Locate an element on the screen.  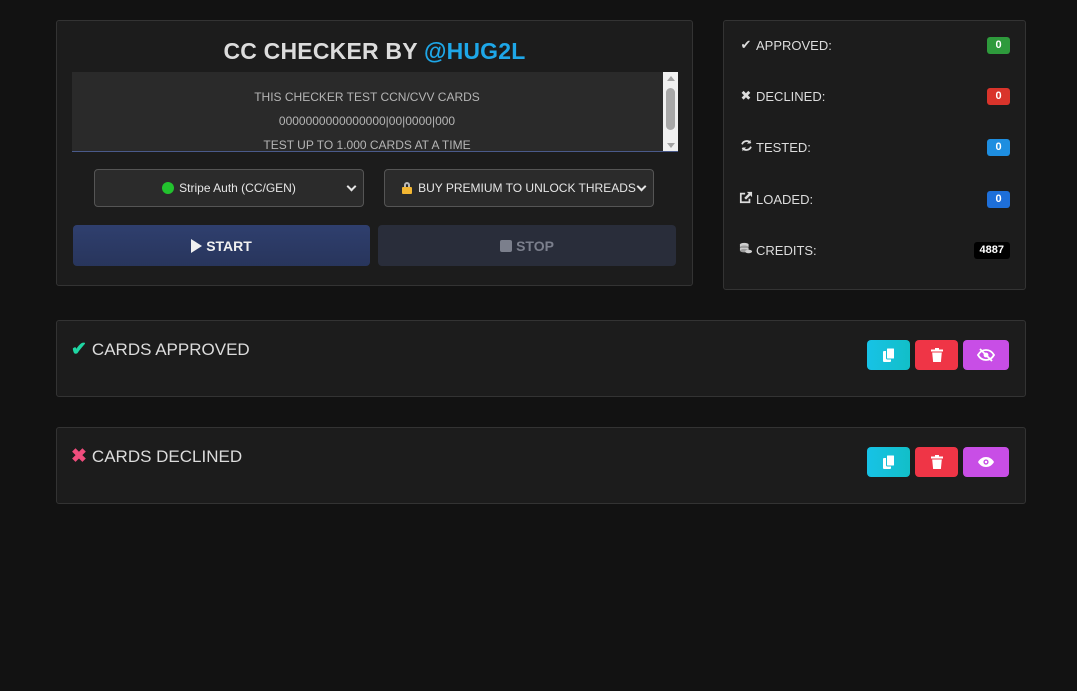
scroll-up-icon is located at coordinates (671, 78).